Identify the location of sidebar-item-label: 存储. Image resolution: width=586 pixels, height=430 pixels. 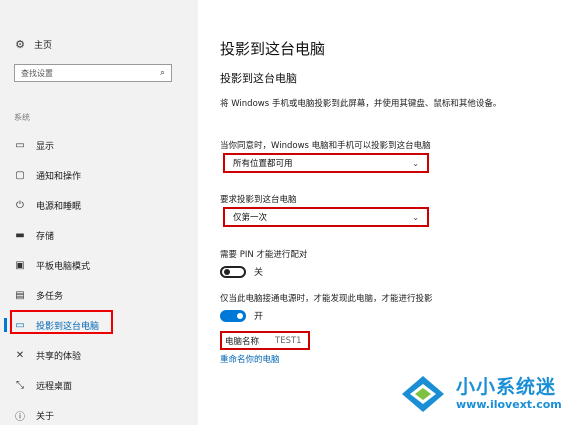
(45, 236).